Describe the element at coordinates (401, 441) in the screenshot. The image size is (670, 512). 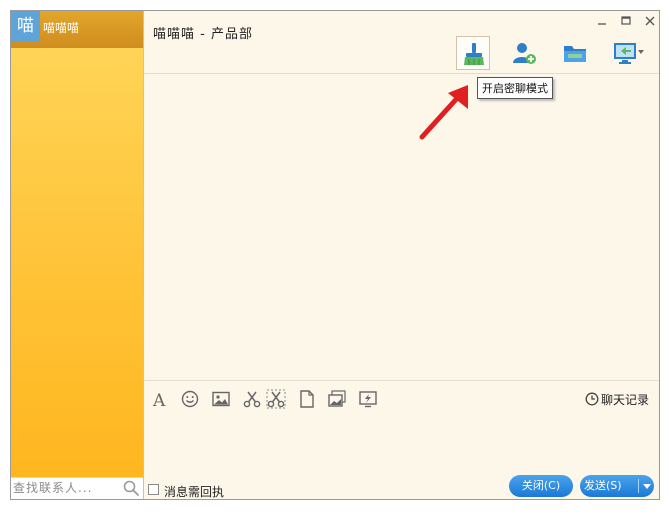
I see `message-input` at that location.